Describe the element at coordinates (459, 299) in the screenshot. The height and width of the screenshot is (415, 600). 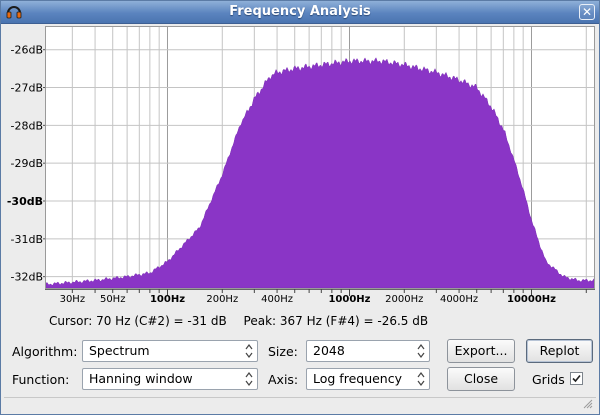
I see `x-tick-label: 4000Hz` at that location.